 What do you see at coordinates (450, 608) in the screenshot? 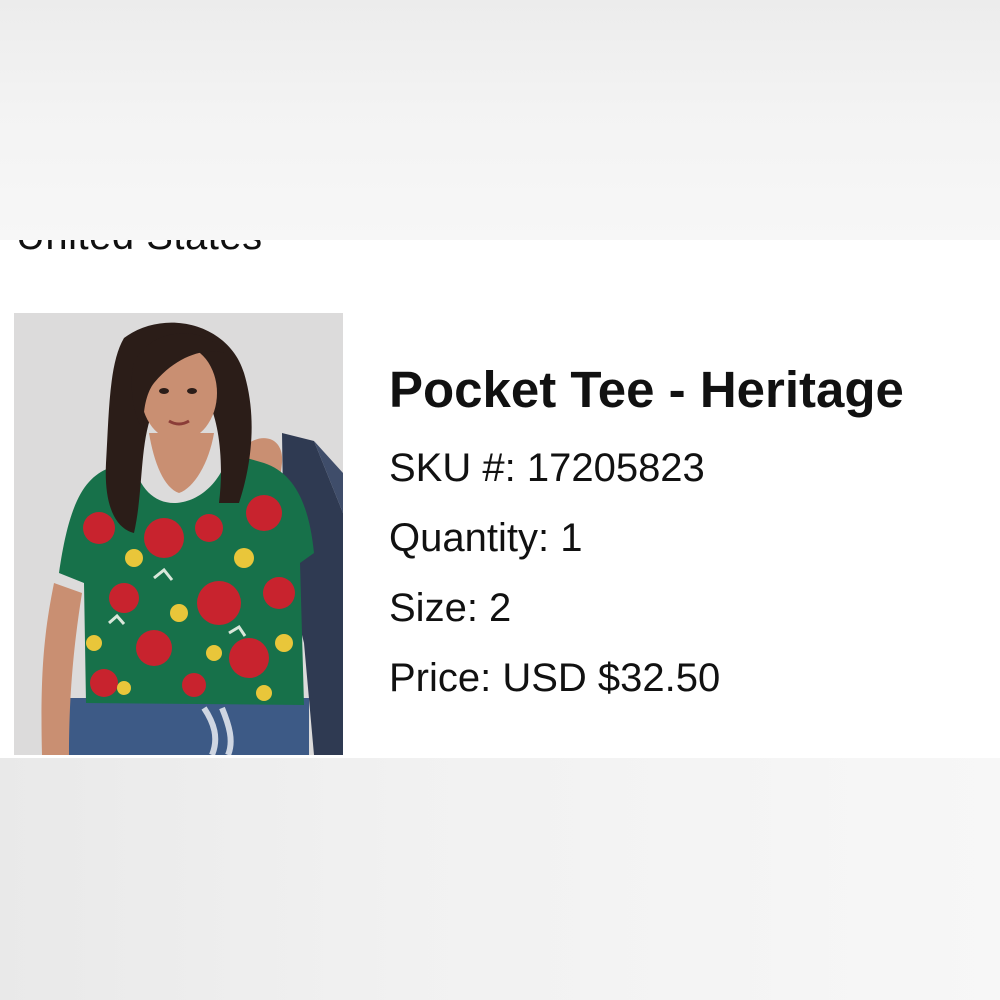
I see `size-text: Size: 2` at bounding box center [450, 608].